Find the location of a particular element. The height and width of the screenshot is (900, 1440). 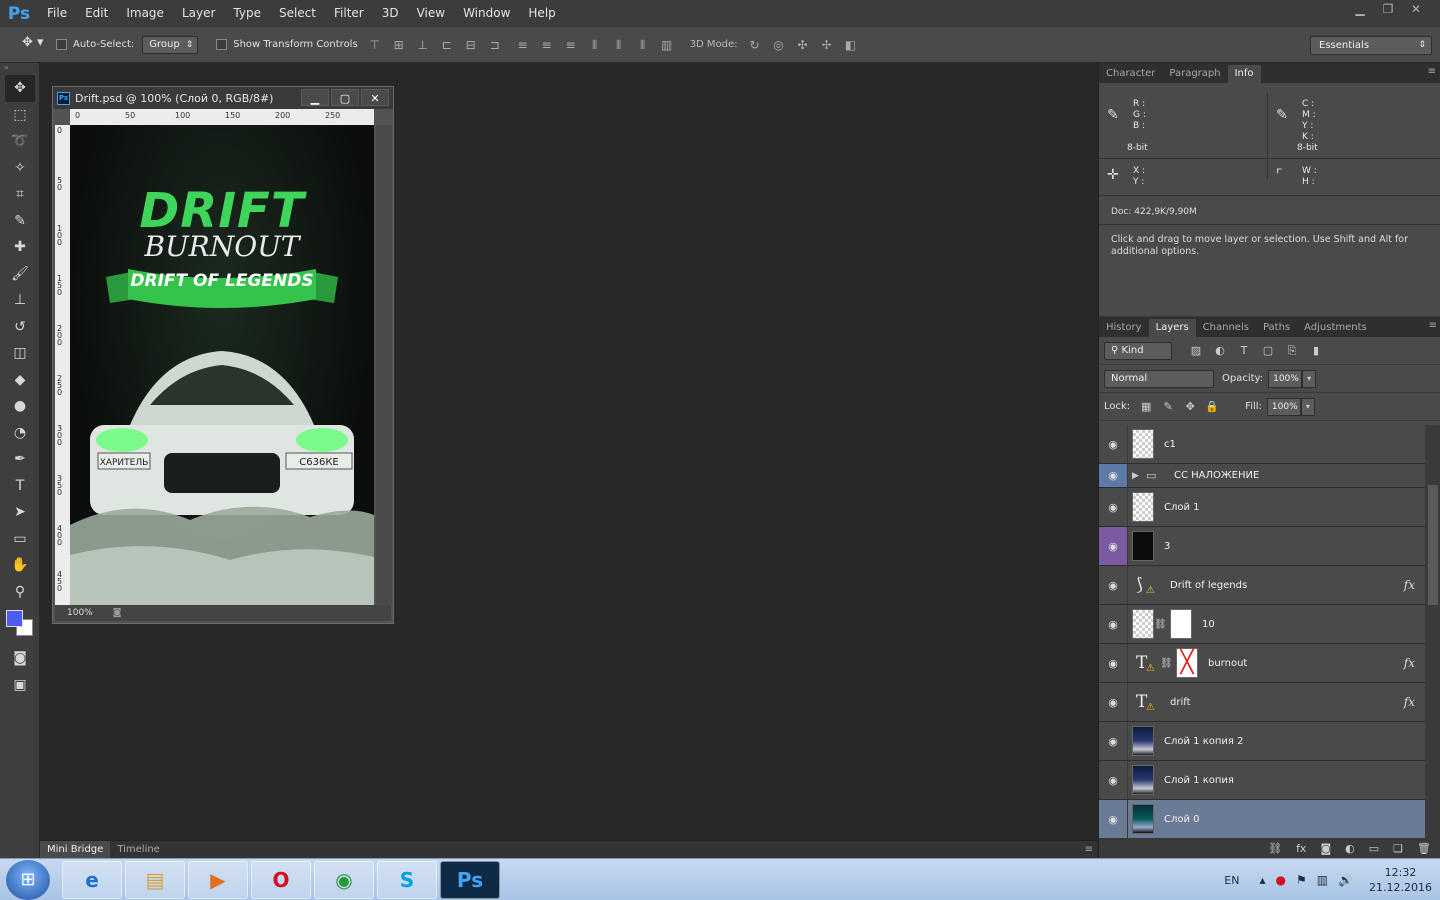

tab-timeline: Timeline is located at coordinates (138, 850).